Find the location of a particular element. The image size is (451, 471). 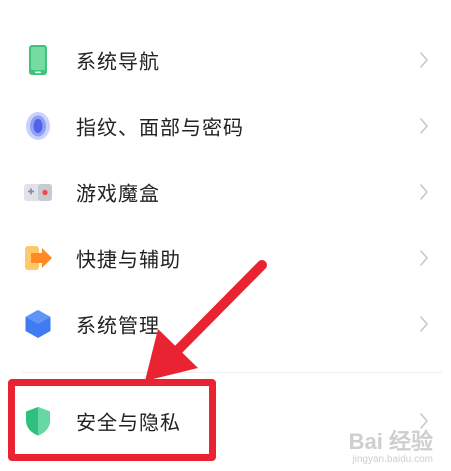

settings-item-fingerprint-face-password: 指纹、面部与密码 is located at coordinates (225, 126).